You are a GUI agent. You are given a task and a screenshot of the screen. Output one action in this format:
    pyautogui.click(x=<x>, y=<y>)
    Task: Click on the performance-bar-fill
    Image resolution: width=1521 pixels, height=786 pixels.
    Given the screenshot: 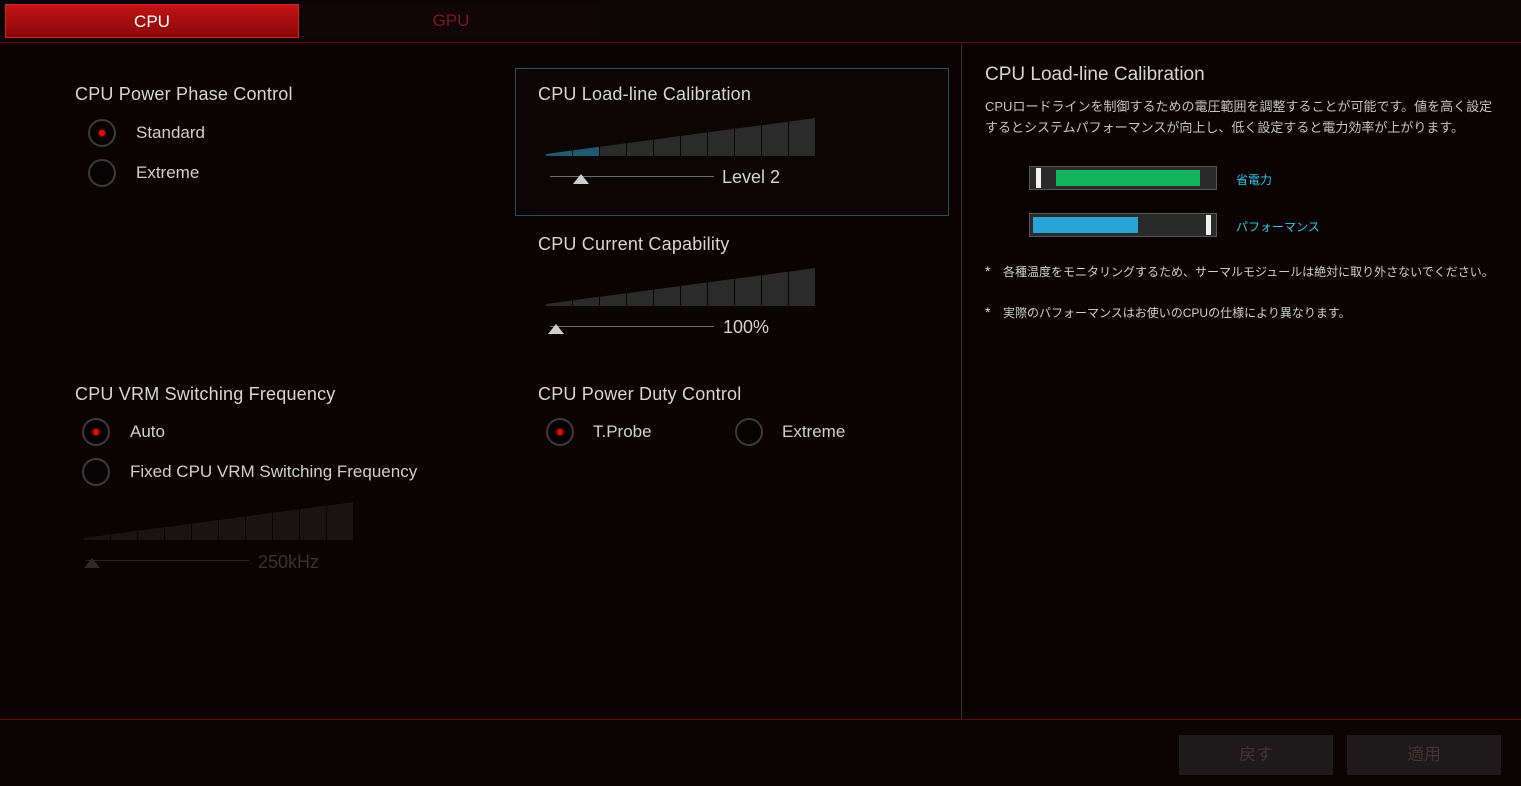 What is the action you would take?
    pyautogui.click(x=1085, y=225)
    